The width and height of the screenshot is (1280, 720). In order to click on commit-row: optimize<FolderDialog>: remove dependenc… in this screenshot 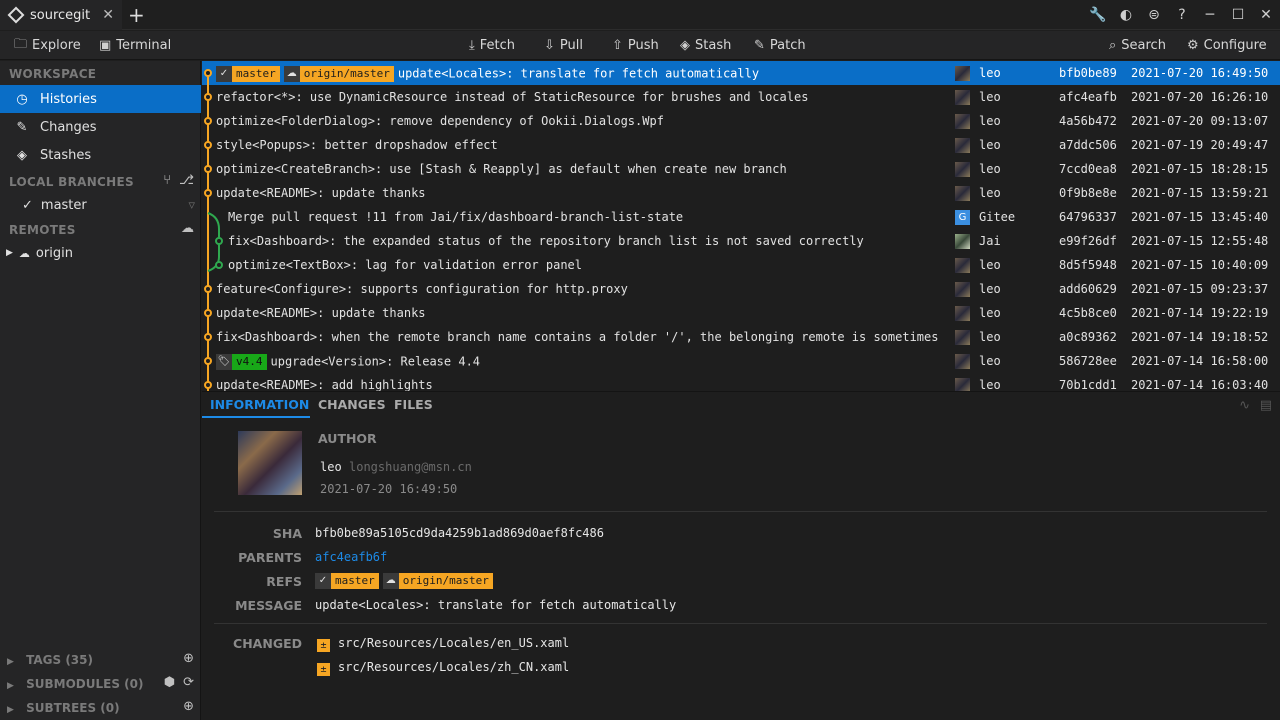, I will do `click(741, 121)`.